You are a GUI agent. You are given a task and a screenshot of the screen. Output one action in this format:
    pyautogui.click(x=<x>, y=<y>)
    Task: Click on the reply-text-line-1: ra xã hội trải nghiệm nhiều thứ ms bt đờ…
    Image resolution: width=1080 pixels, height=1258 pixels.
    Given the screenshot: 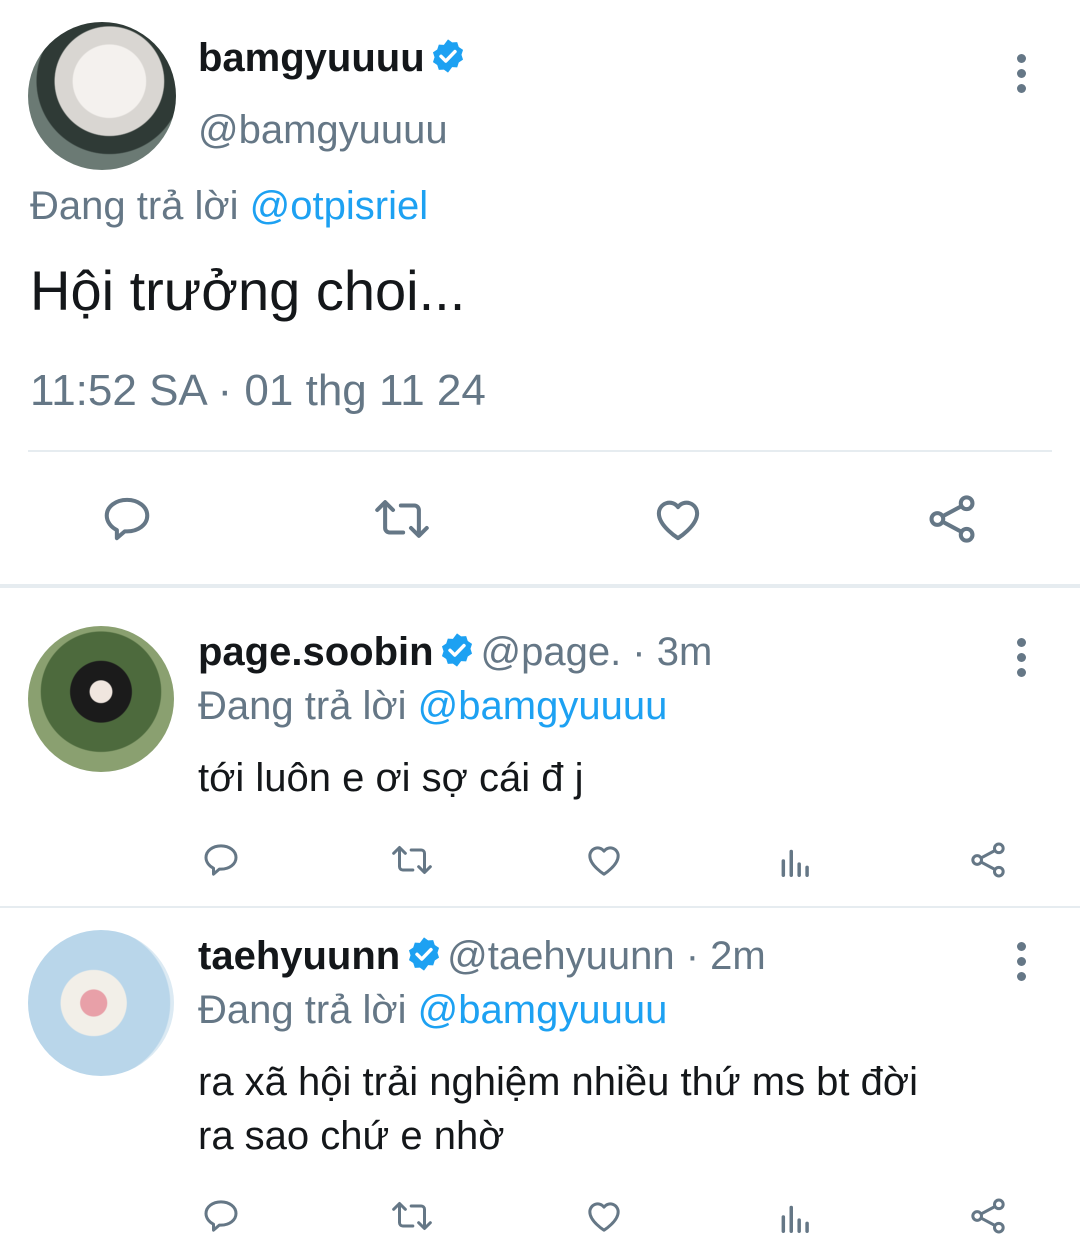 What is the action you would take?
    pyautogui.click(x=558, y=1082)
    